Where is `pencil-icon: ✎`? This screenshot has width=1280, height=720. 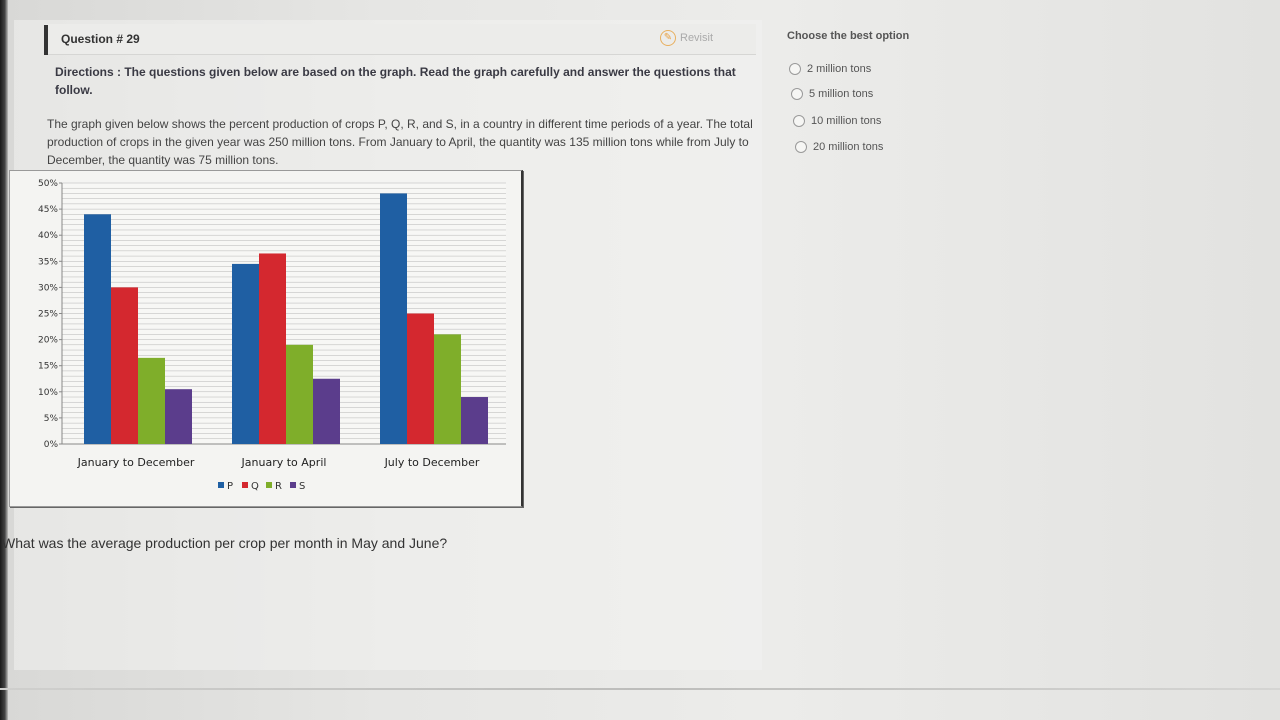
pencil-icon: ✎ is located at coordinates (668, 38).